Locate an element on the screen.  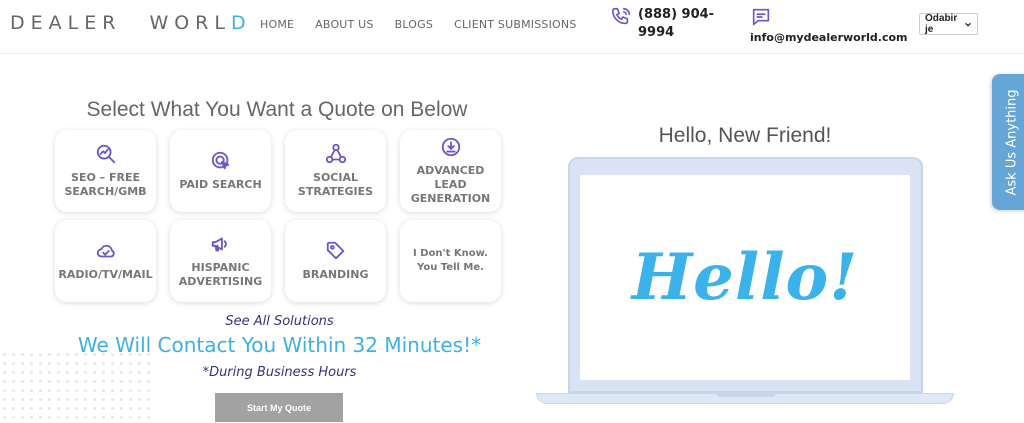
logo-word-dealer: DEALER is located at coordinates (66, 23).